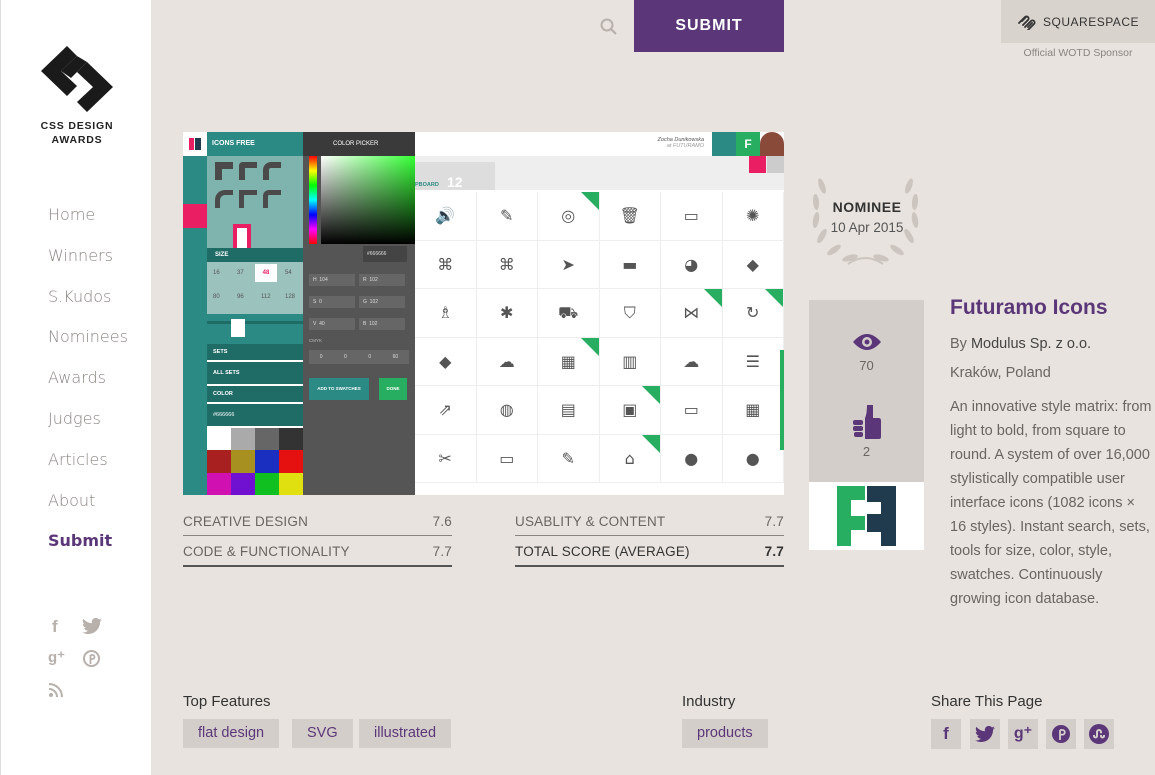 The image size is (1155, 775). What do you see at coordinates (91, 658) in the screenshot?
I see `pinterest-icon` at bounding box center [91, 658].